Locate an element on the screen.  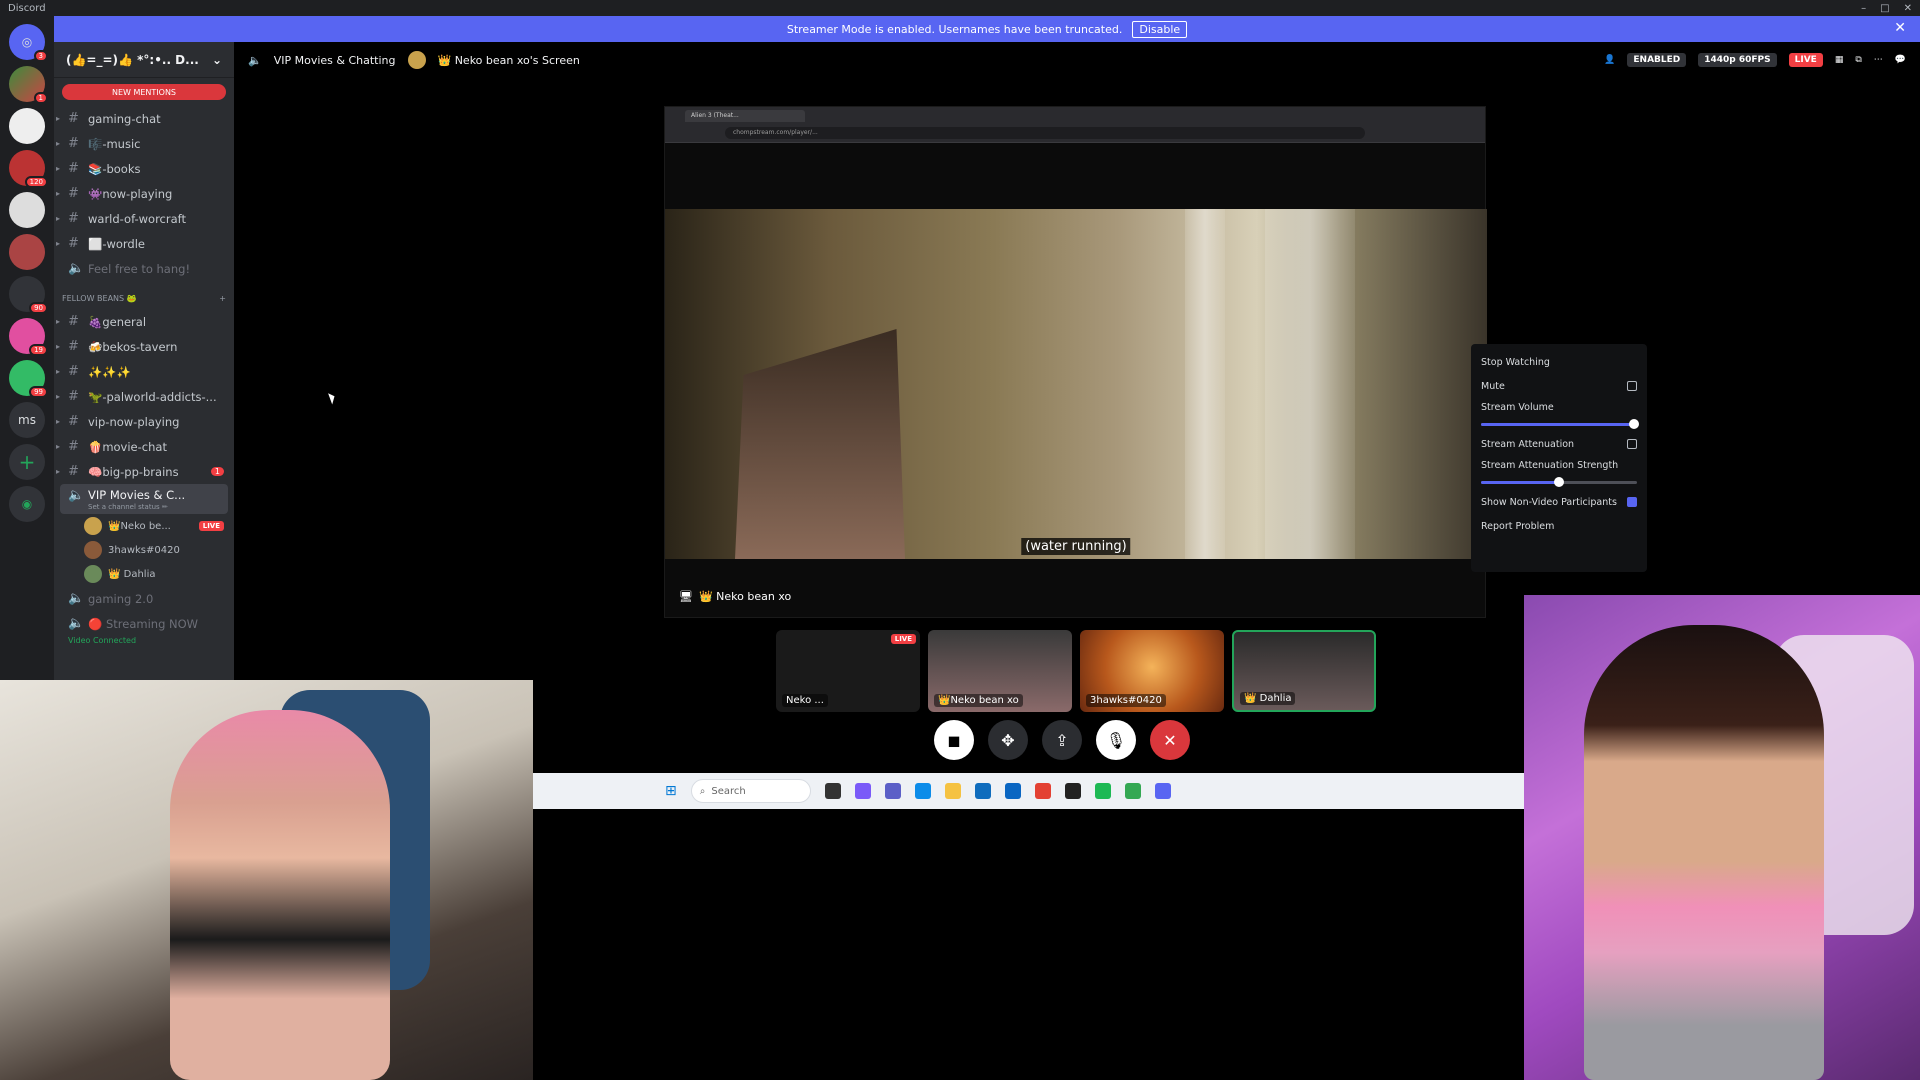
copilot-icon is located at coordinates (862, 791).